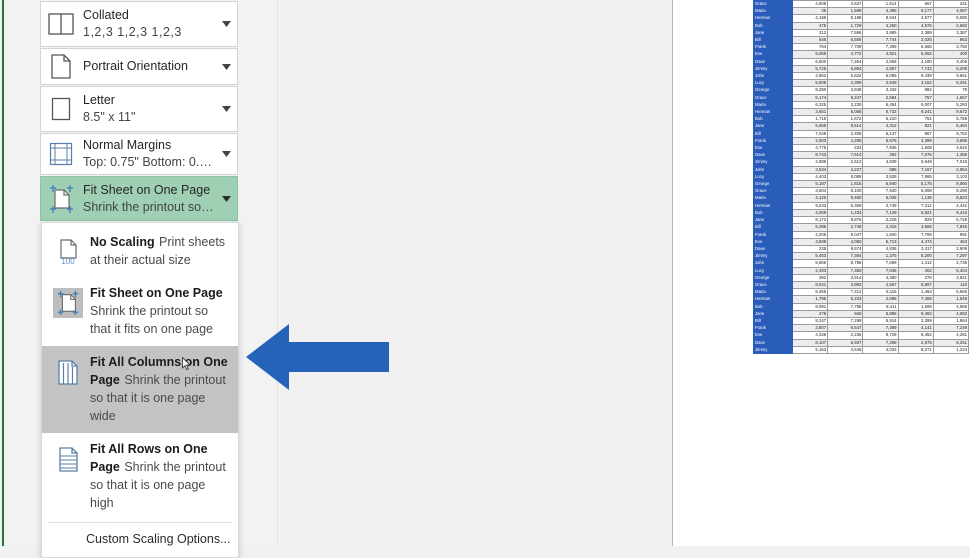 The image size is (970, 558). What do you see at coordinates (68, 261) in the screenshot?
I see `svg-text: 100` at bounding box center [68, 261].